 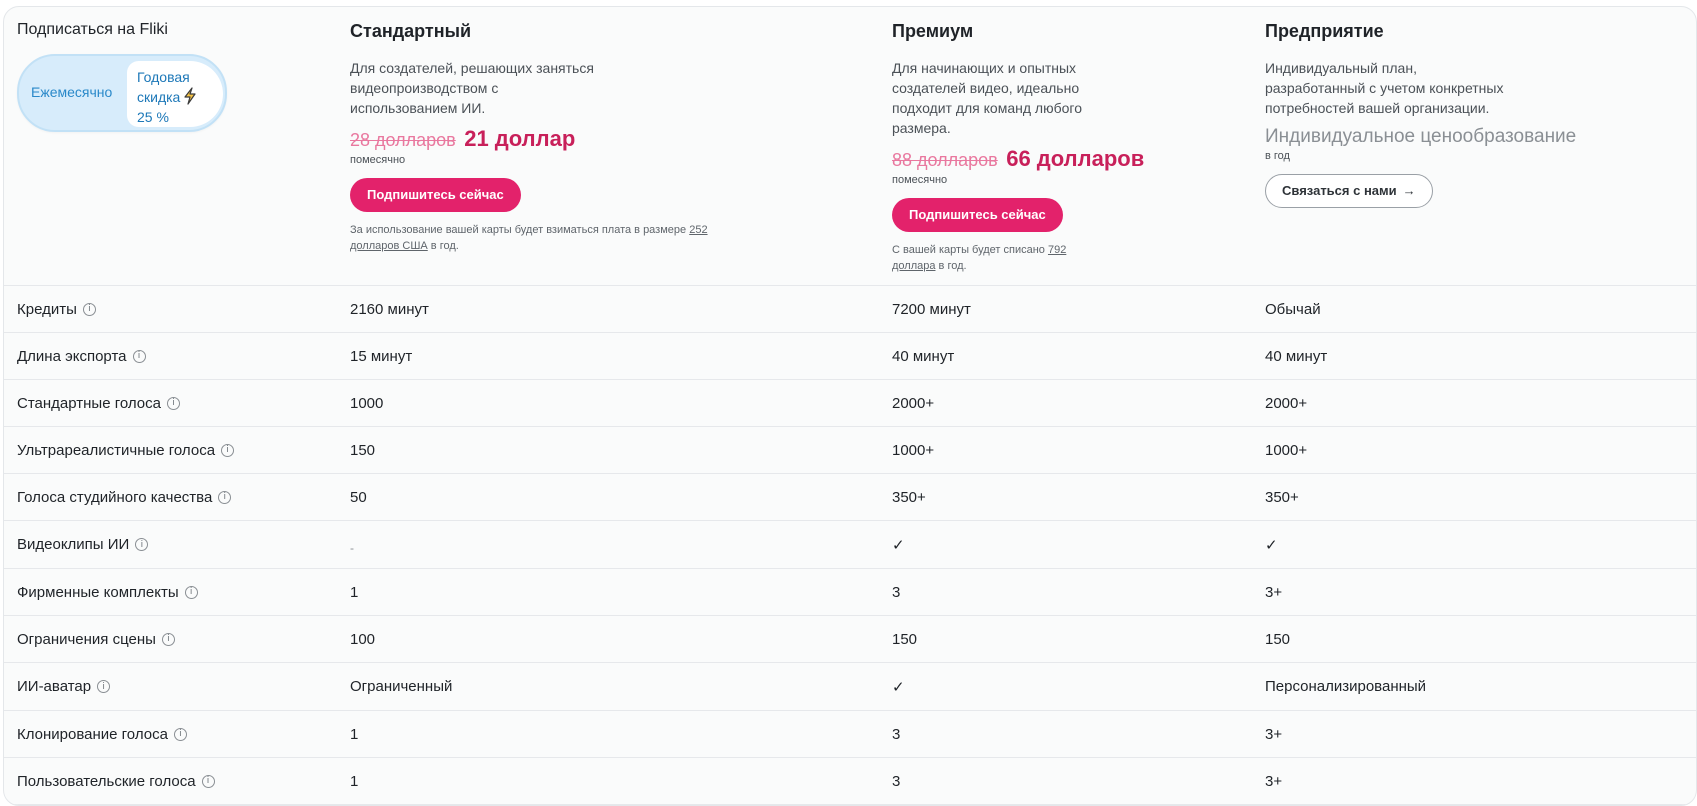 What do you see at coordinates (850, 639) in the screenshot?
I see `table-row: Ограничения сцены i 100 150 150` at bounding box center [850, 639].